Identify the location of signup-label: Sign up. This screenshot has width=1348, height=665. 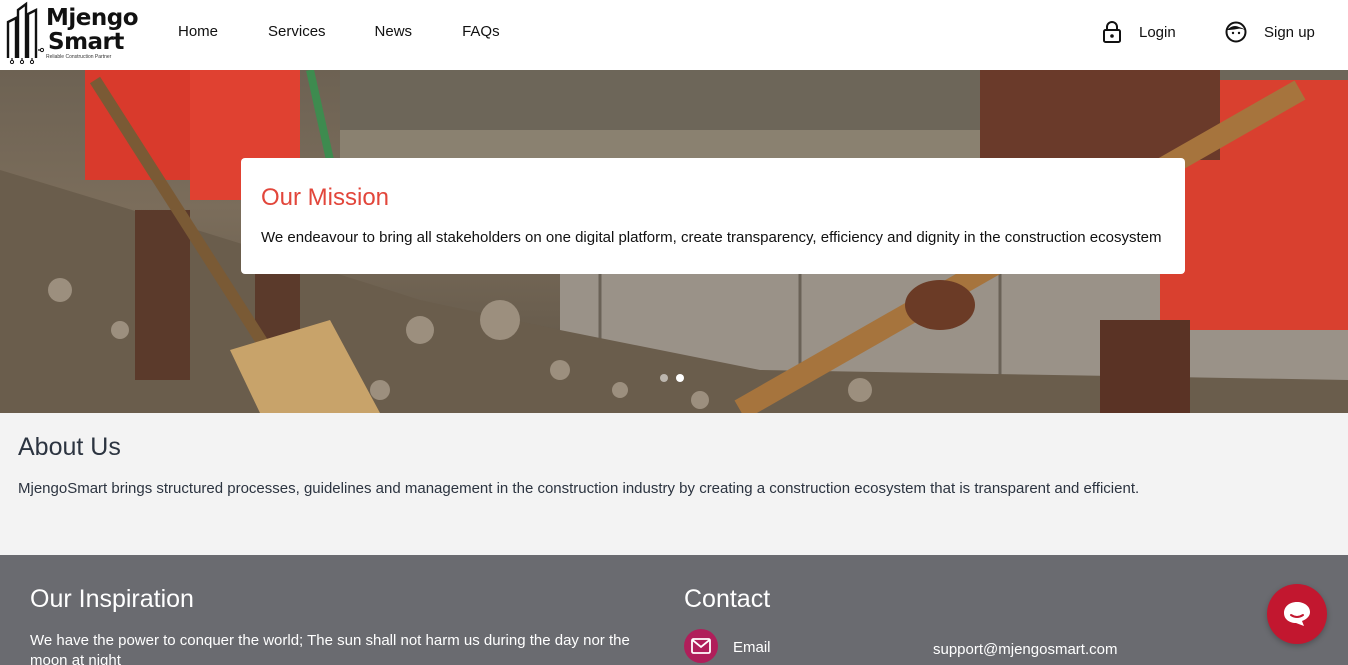
(1289, 32).